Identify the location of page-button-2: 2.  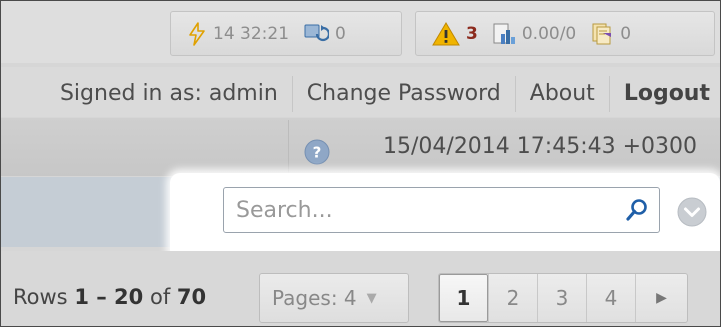
(512, 298).